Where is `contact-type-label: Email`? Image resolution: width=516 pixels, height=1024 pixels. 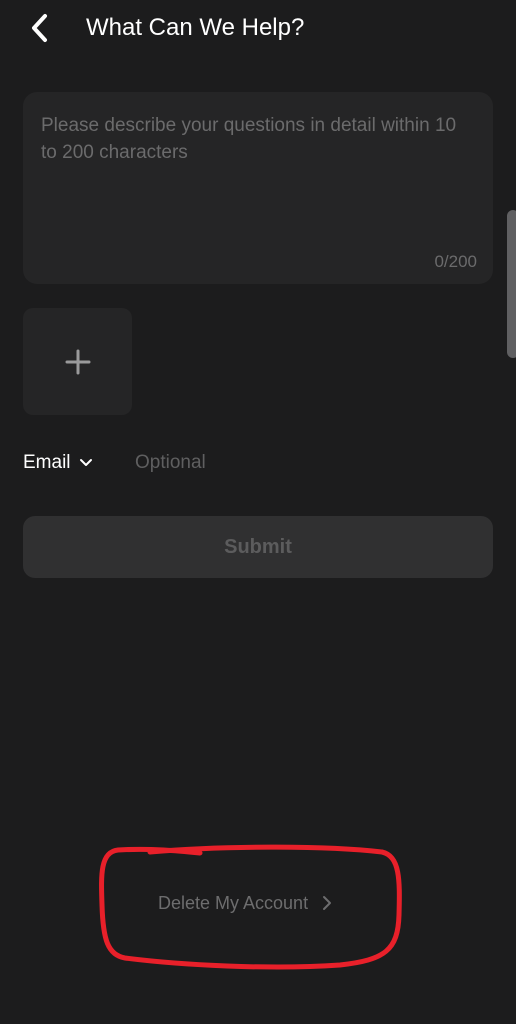
contact-type-label: Email is located at coordinates (47, 462).